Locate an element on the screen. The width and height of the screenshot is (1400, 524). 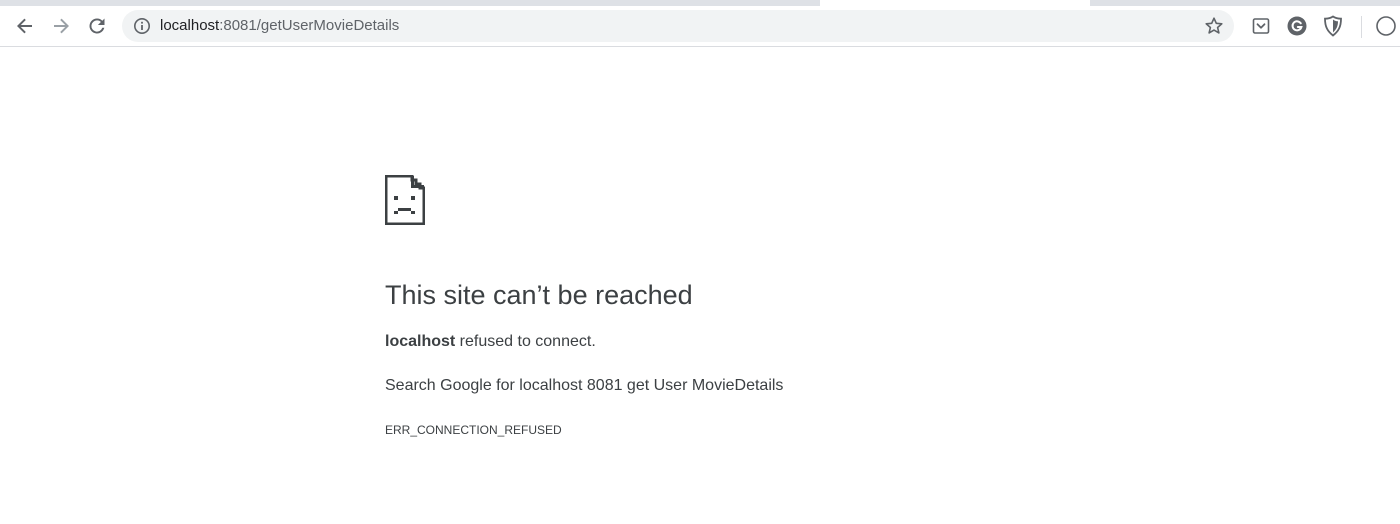
shield-extension-button is located at coordinates (1333, 26).